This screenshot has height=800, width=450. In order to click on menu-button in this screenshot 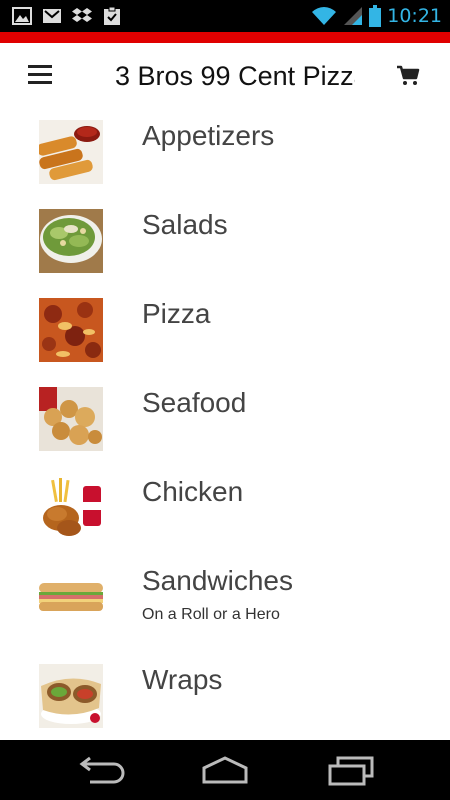, I will do `click(40, 75)`.